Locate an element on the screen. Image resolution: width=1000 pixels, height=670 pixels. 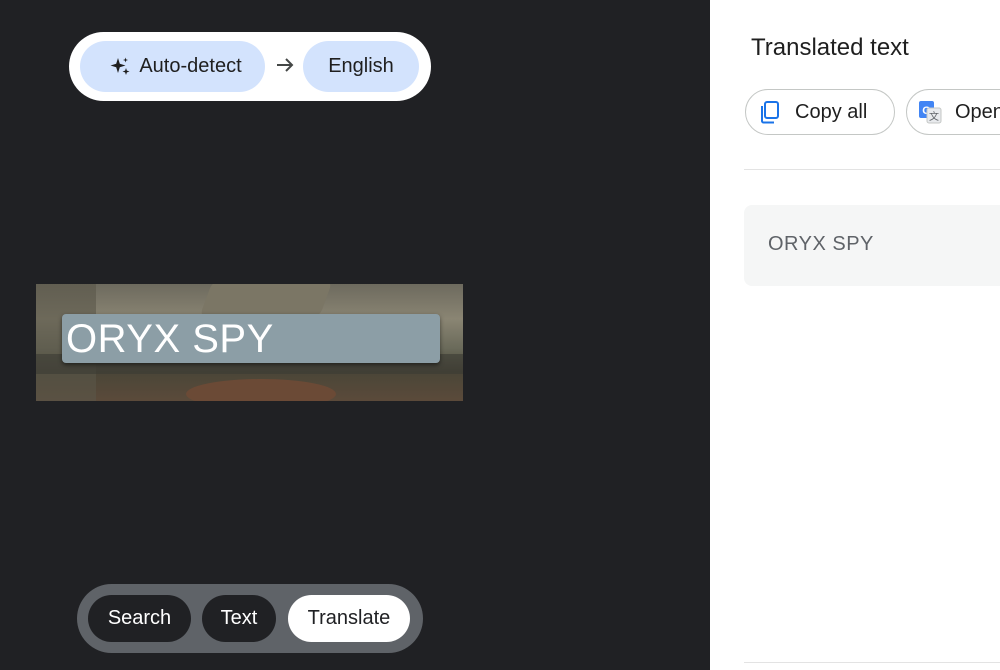
translated-result-text: ORYX SPY is located at coordinates (821, 244).